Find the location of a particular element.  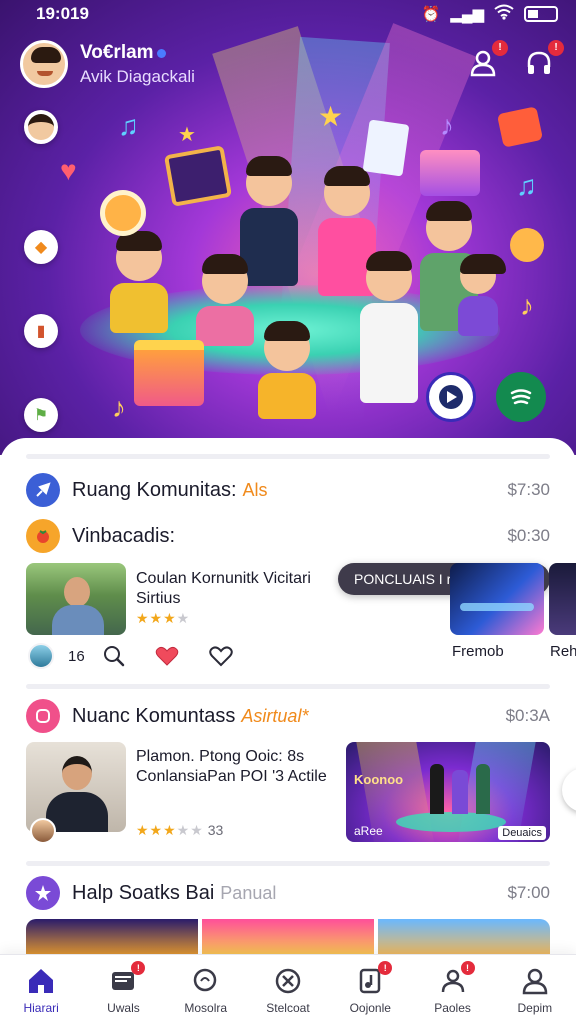

play-badge-icon is located at coordinates (123, 213).